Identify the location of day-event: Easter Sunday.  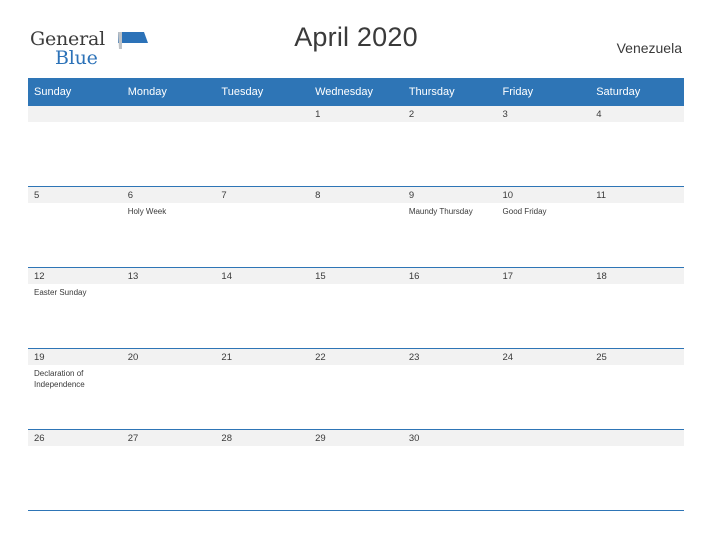
(60, 292).